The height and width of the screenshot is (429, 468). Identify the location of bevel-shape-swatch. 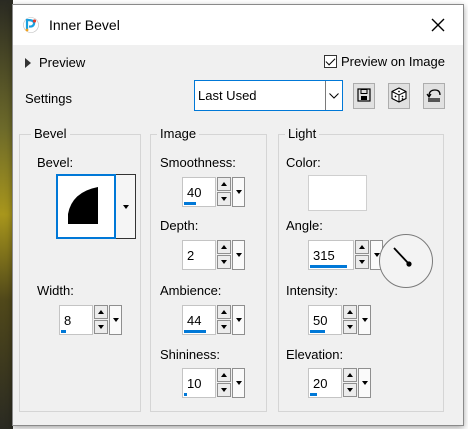
(86, 206).